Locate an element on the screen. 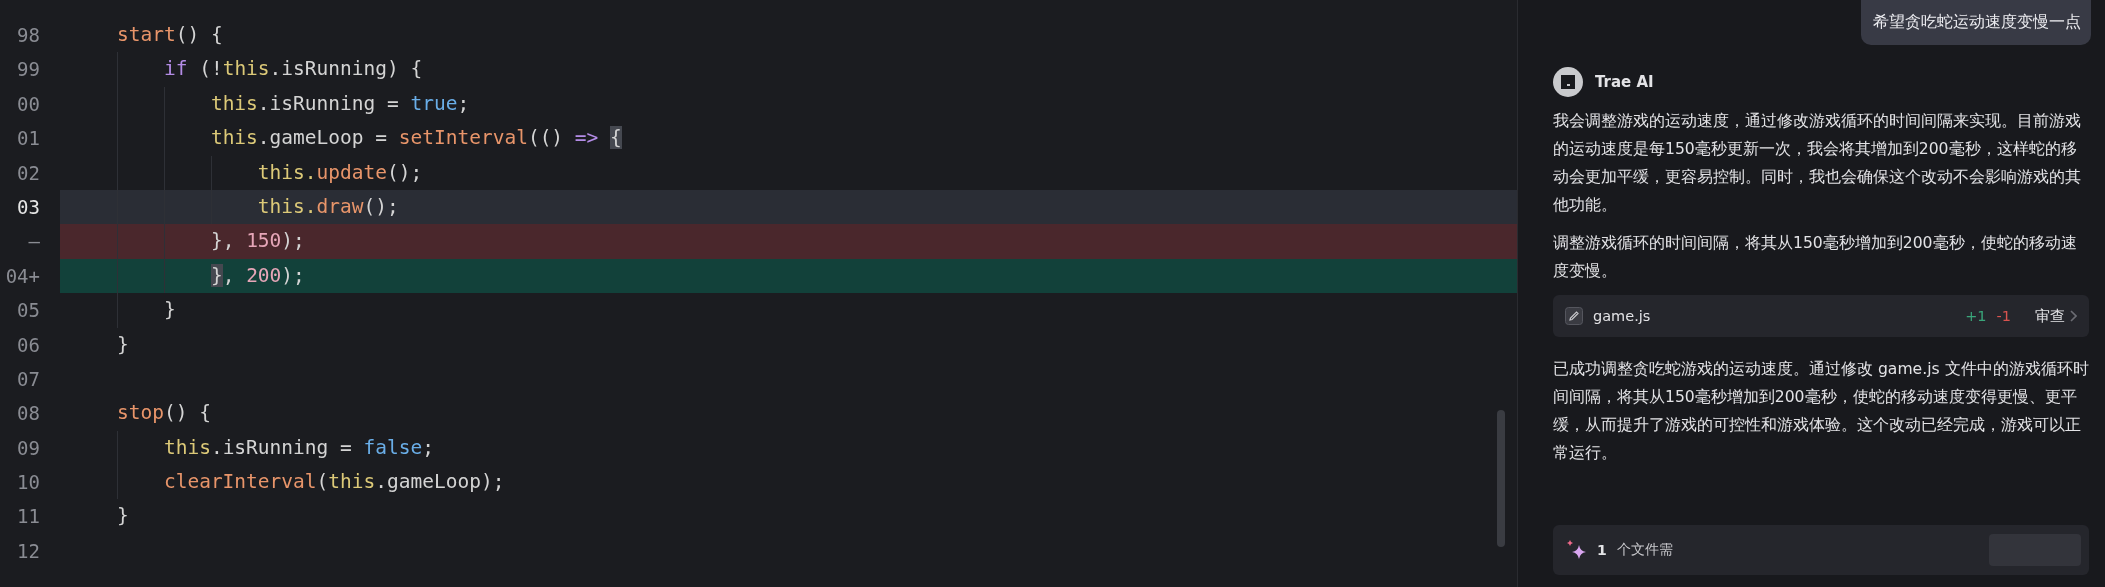  code-line: }, 200); is located at coordinates (257, 275).